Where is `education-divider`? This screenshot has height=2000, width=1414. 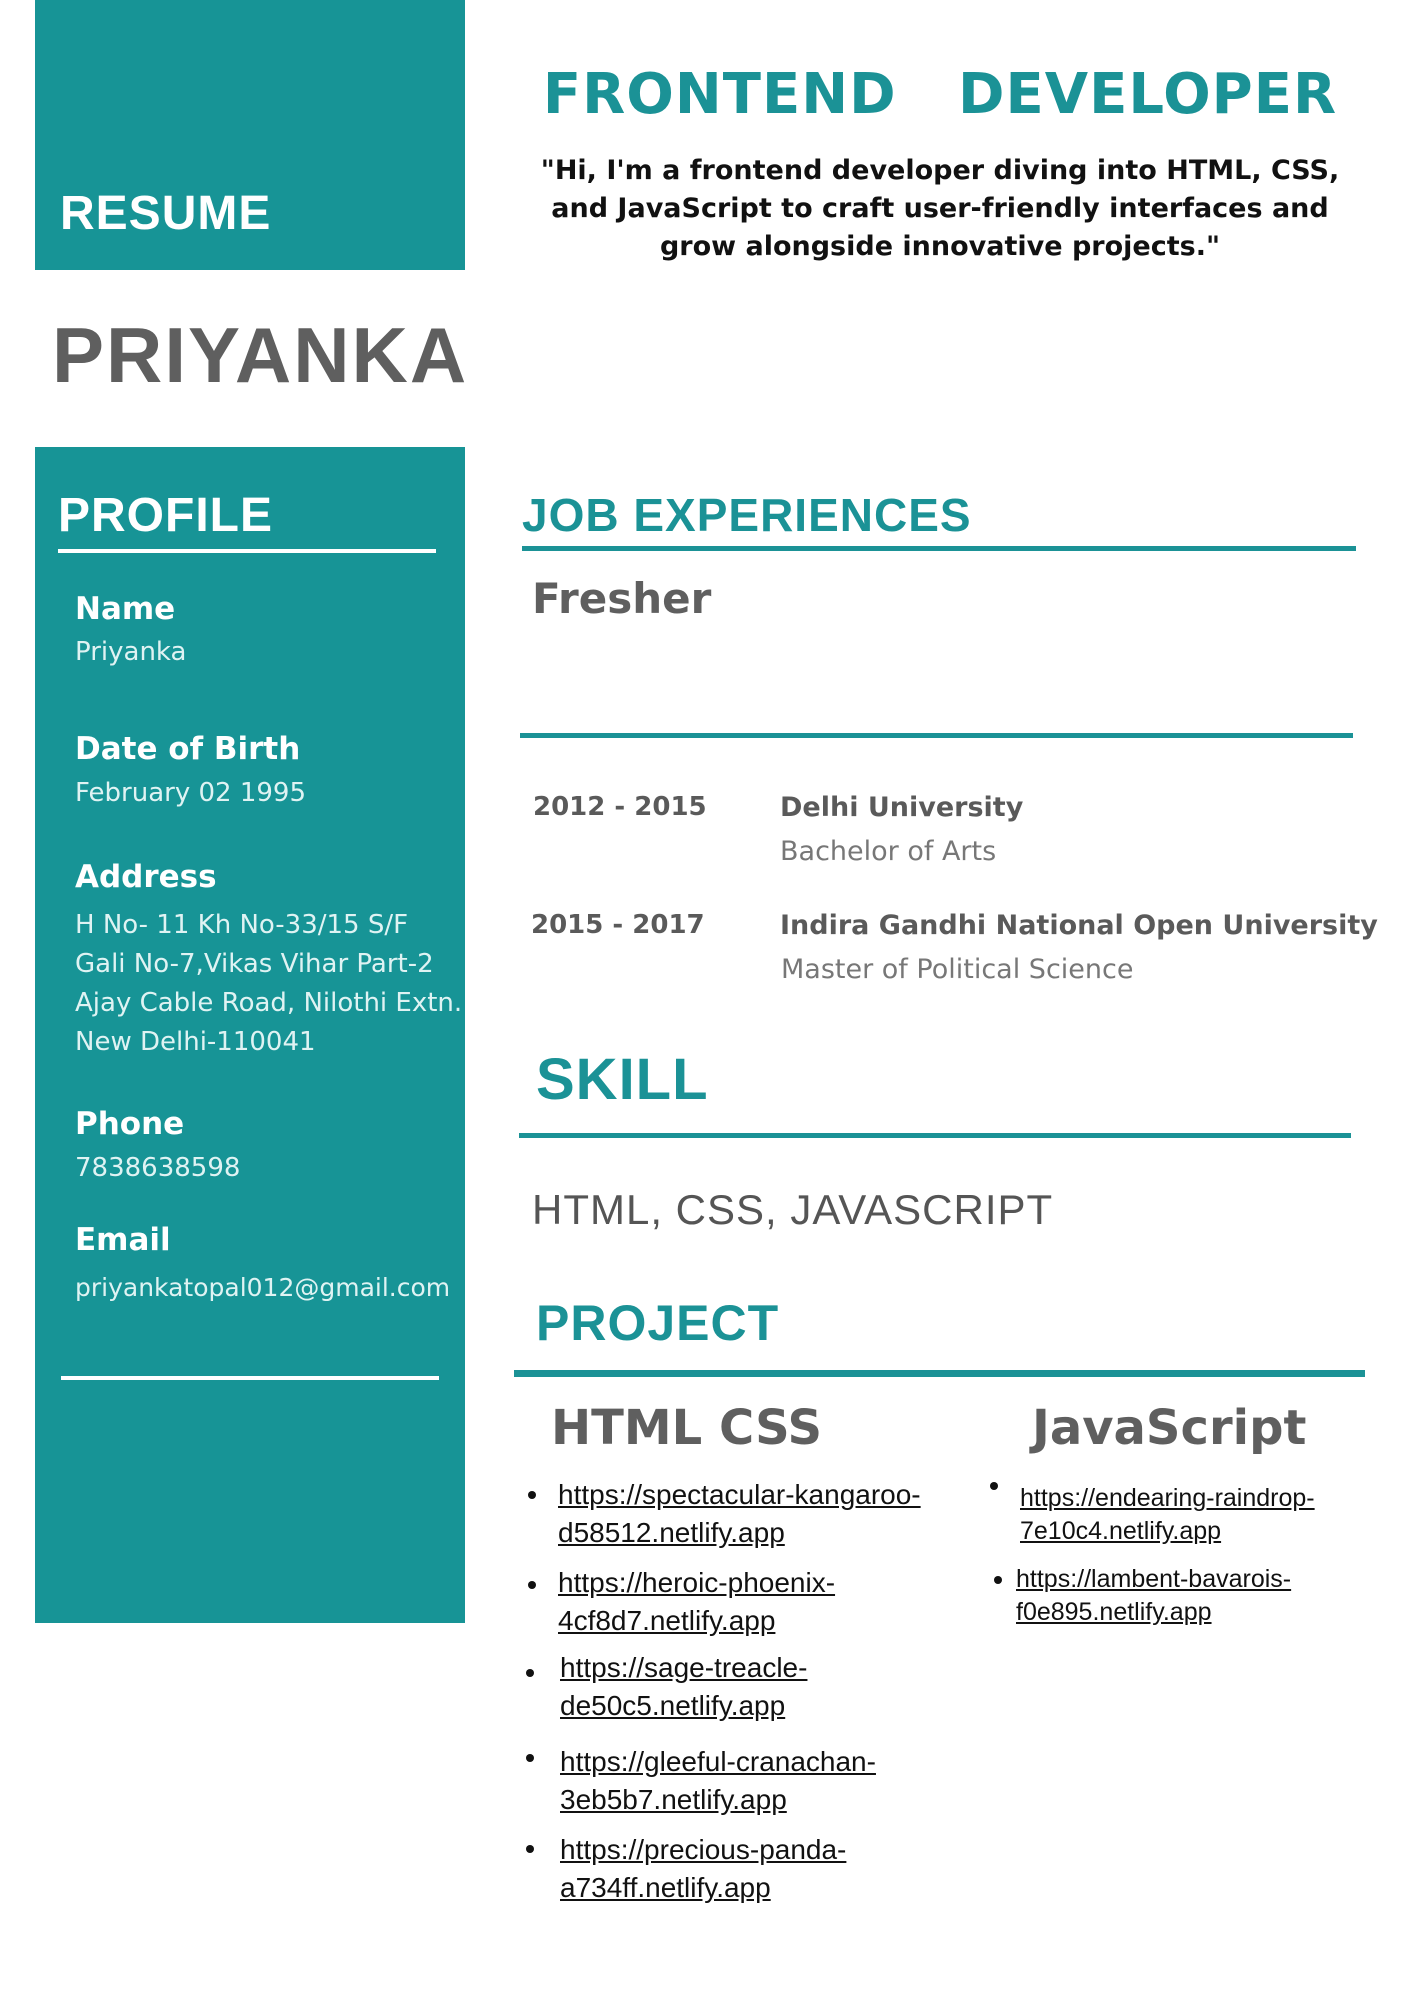 education-divider is located at coordinates (936, 735).